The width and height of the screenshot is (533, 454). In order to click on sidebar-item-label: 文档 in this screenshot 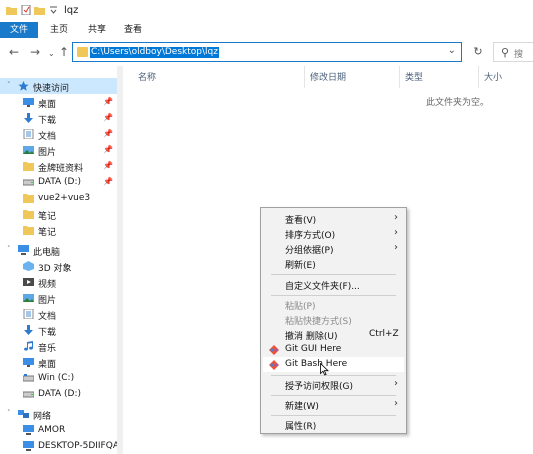, I will do `click(47, 317)`.